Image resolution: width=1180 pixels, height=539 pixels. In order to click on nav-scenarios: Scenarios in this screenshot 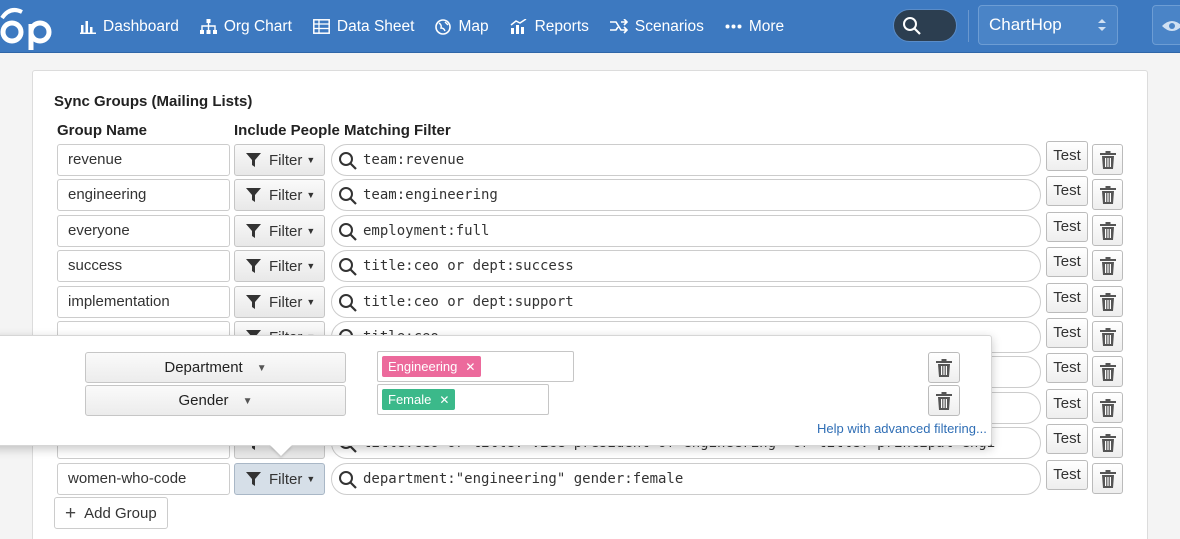, I will do `click(656, 27)`.